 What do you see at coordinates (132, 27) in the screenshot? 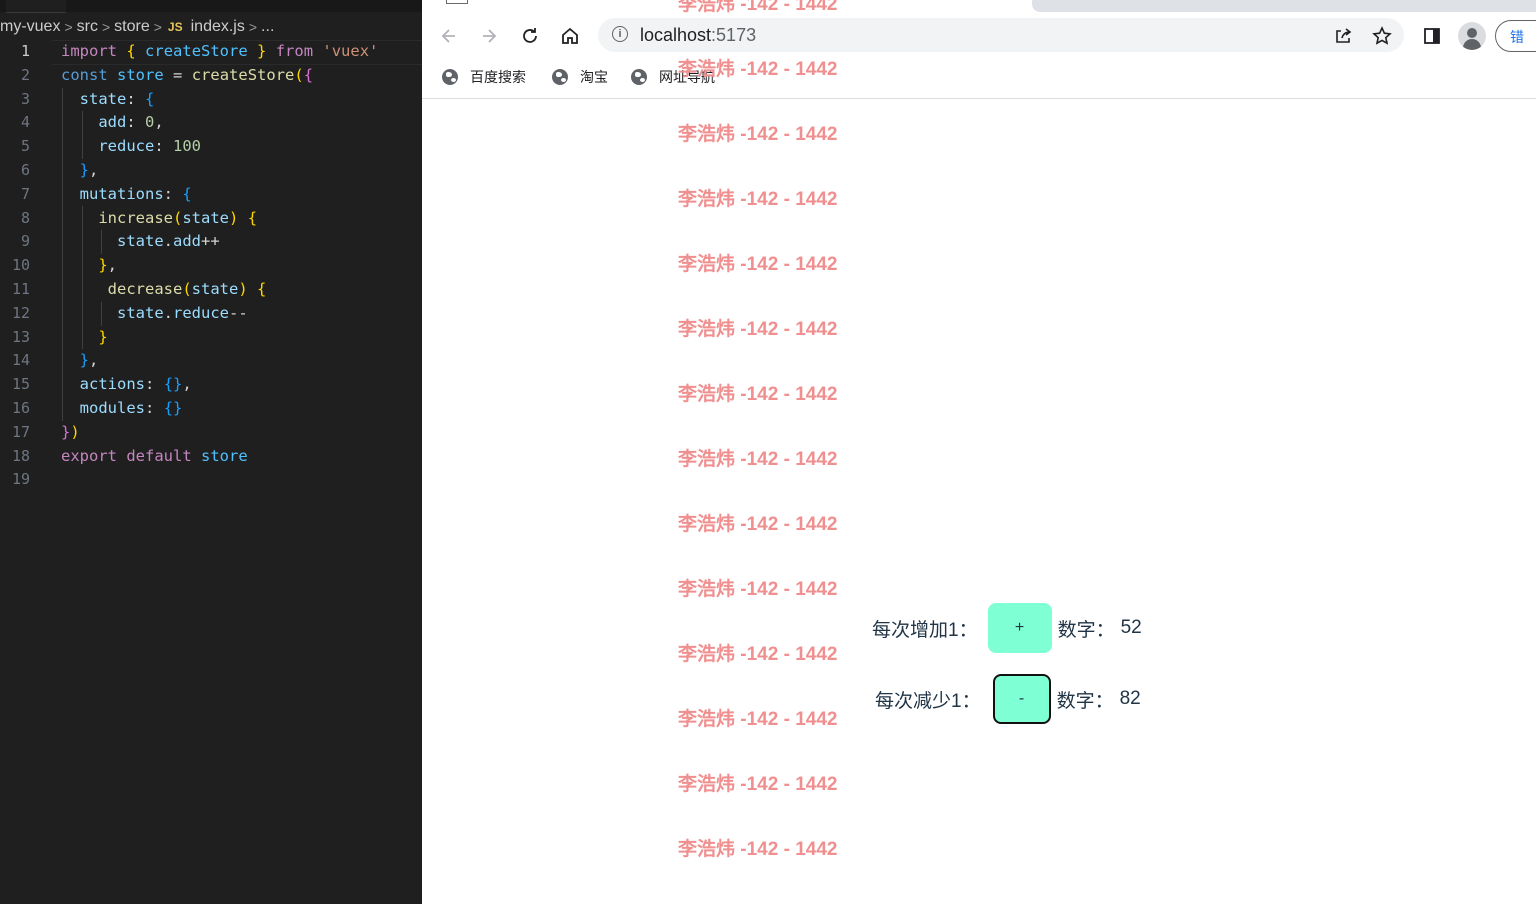
I see `breadcrumb-item-store: store` at bounding box center [132, 27].